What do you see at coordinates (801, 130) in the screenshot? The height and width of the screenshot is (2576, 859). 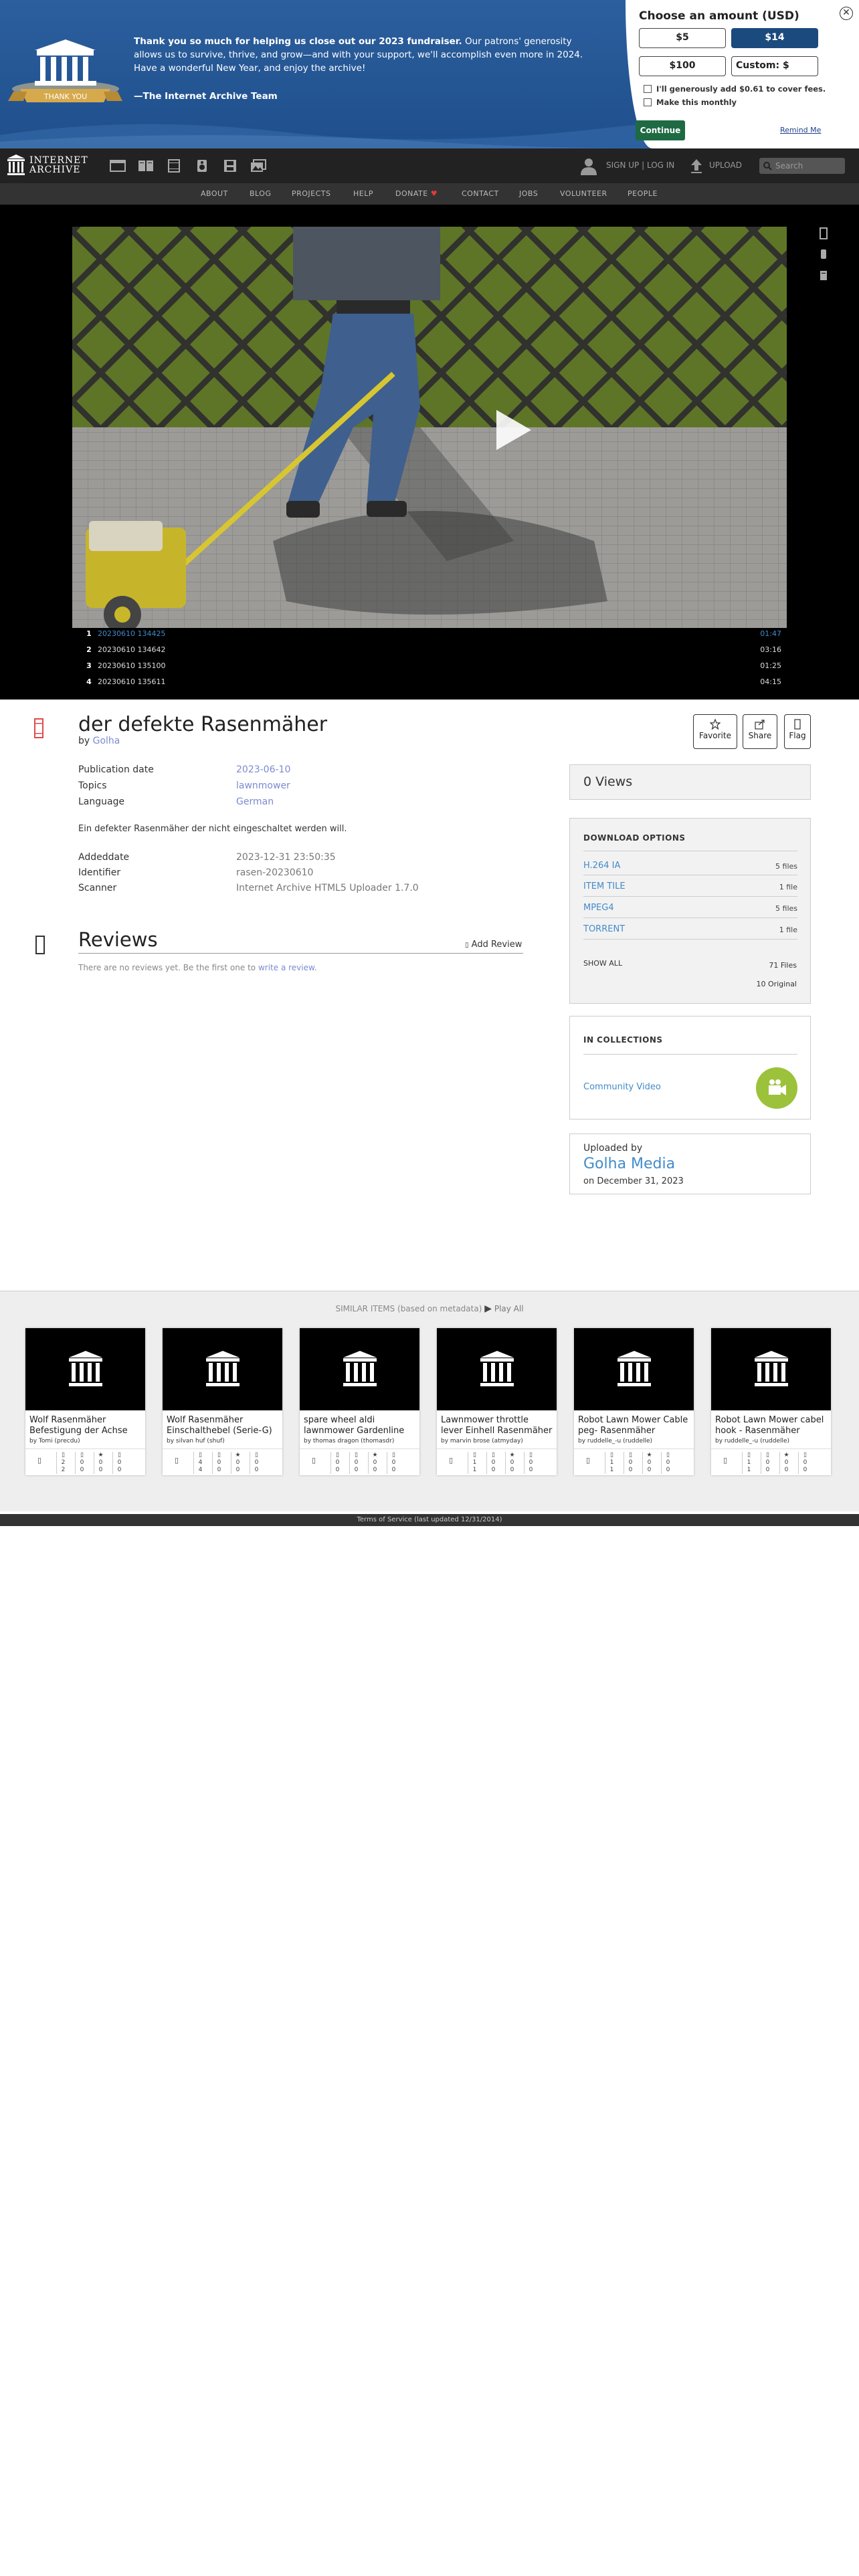 I see `remind-me-link: Remind Me` at bounding box center [801, 130].